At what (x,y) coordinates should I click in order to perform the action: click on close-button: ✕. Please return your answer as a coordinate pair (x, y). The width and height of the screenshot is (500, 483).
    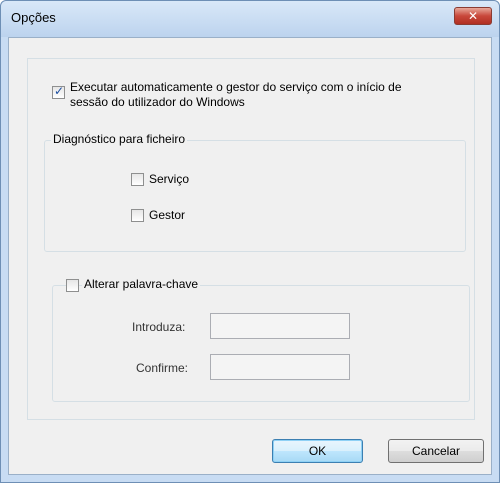
    Looking at the image, I should click on (473, 16).